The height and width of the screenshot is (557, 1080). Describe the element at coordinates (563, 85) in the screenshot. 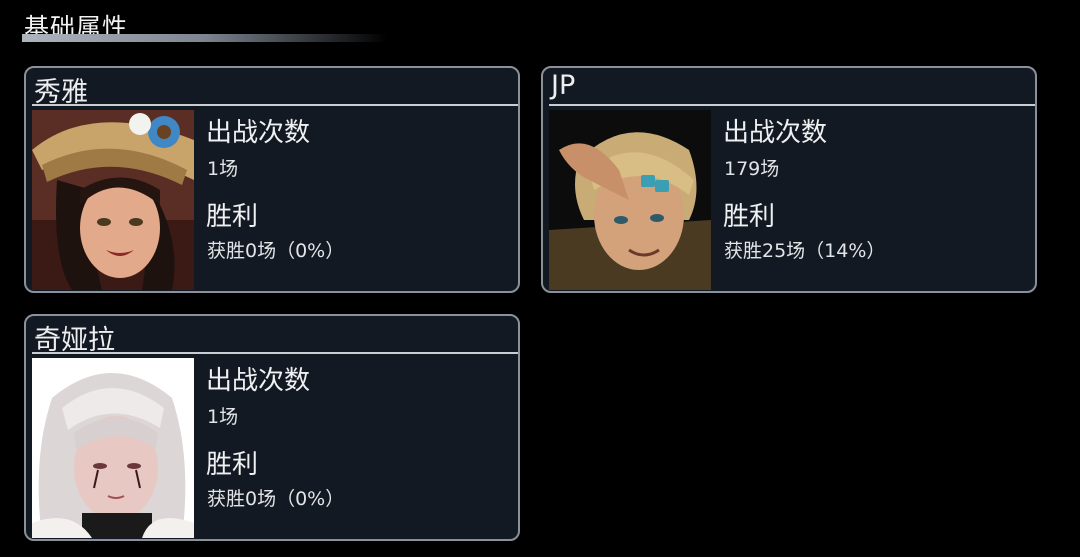

I see `character-name: JP` at that location.